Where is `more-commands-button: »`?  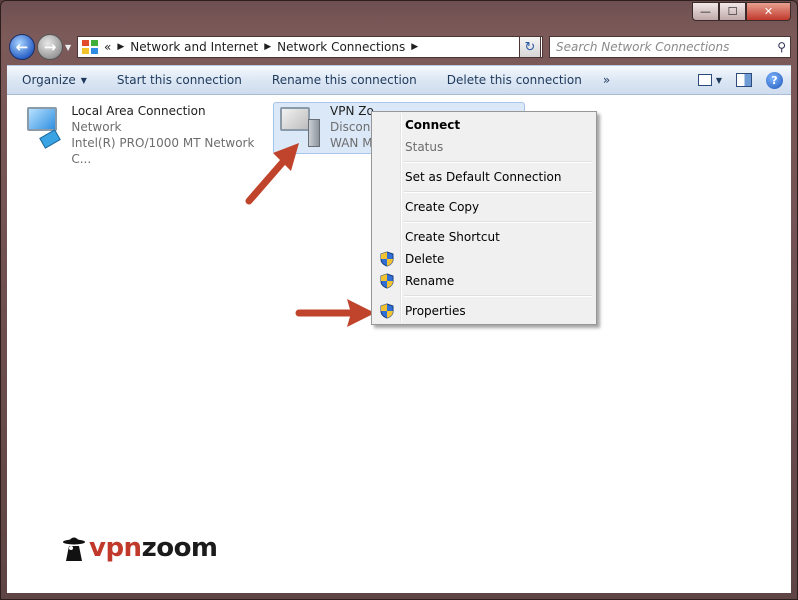 more-commands-button: » is located at coordinates (606, 80).